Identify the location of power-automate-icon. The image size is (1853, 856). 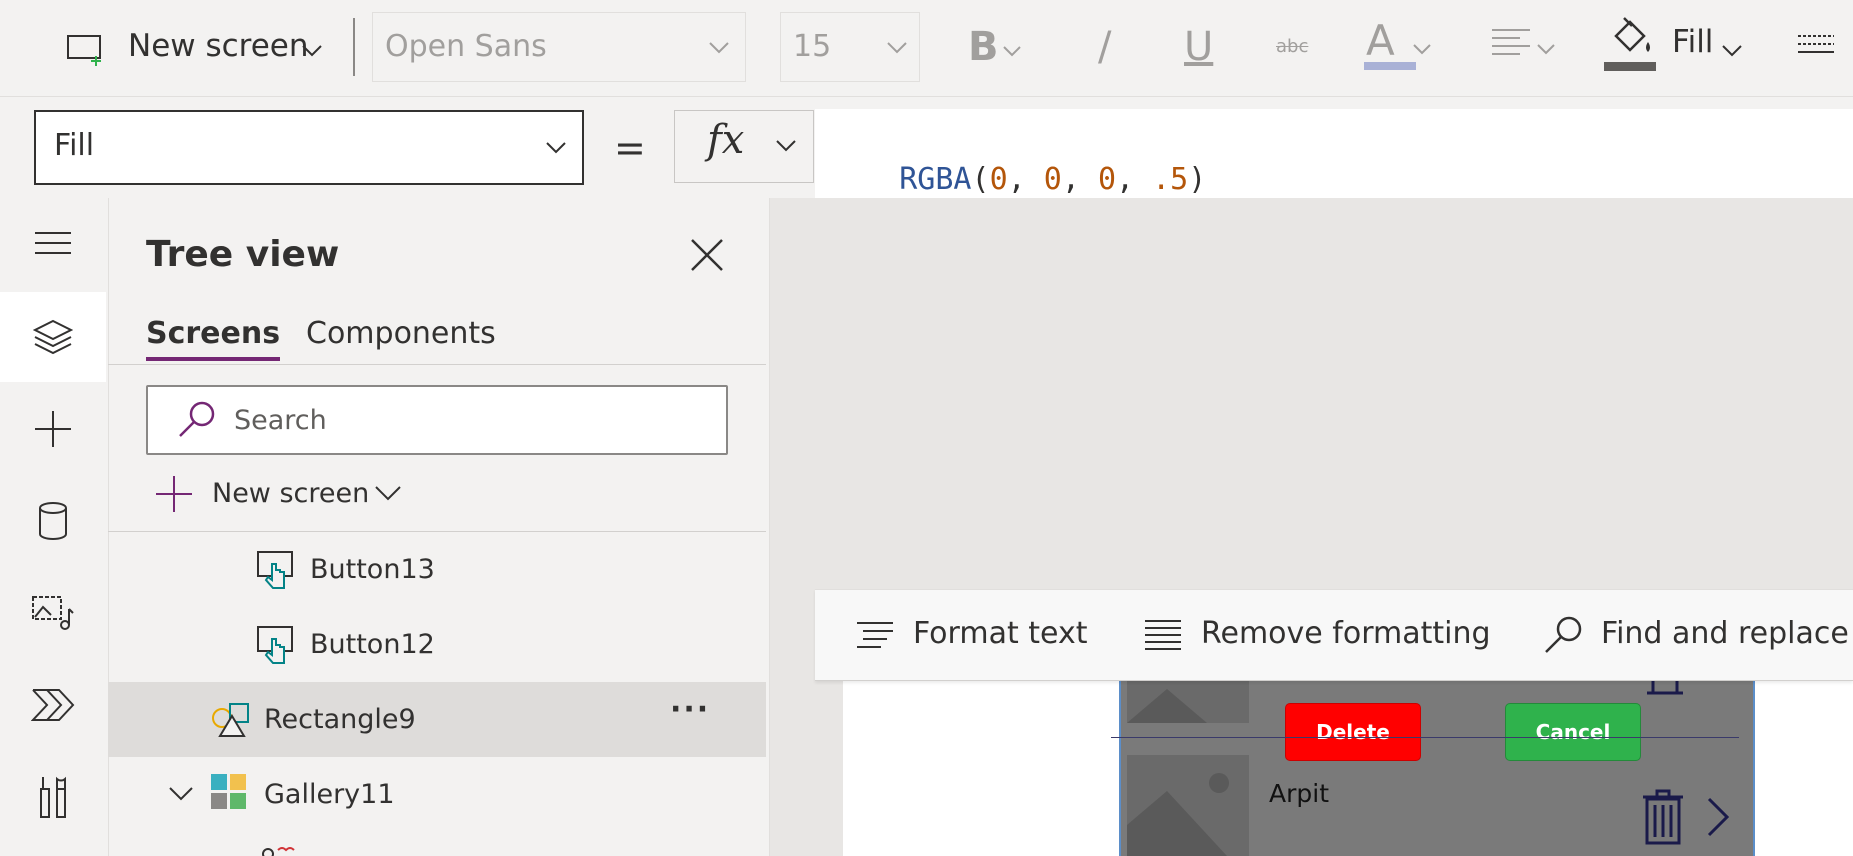
(53, 705).